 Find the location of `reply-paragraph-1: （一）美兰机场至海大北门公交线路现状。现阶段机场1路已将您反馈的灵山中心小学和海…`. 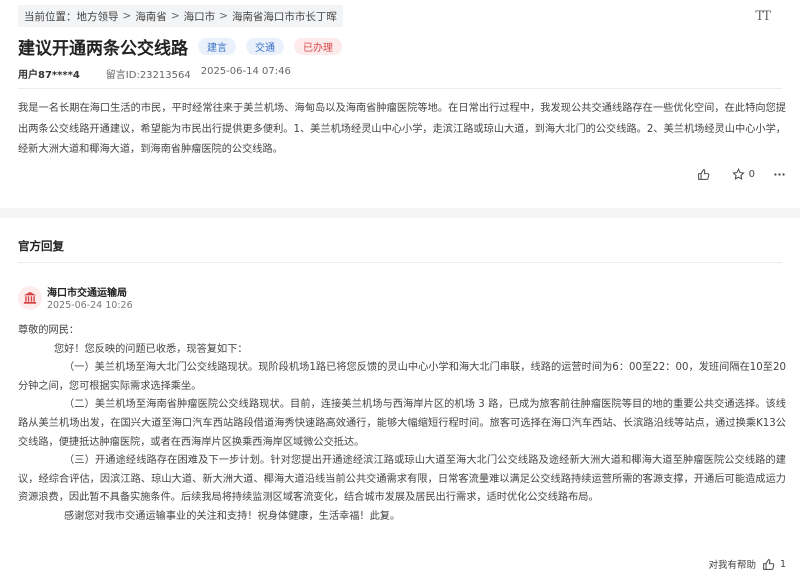

reply-paragraph-1: （一）美兰机场至海大北门公交线路现状。现阶段机场1路已将您反馈的灵山中心小学和海… is located at coordinates (402, 377).